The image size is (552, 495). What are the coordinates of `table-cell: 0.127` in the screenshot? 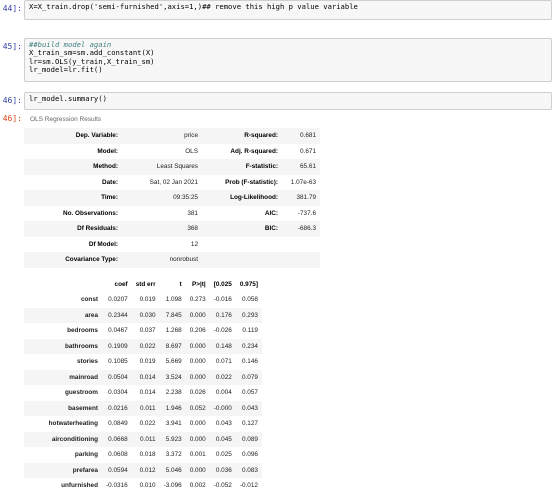 It's located at (249, 424).